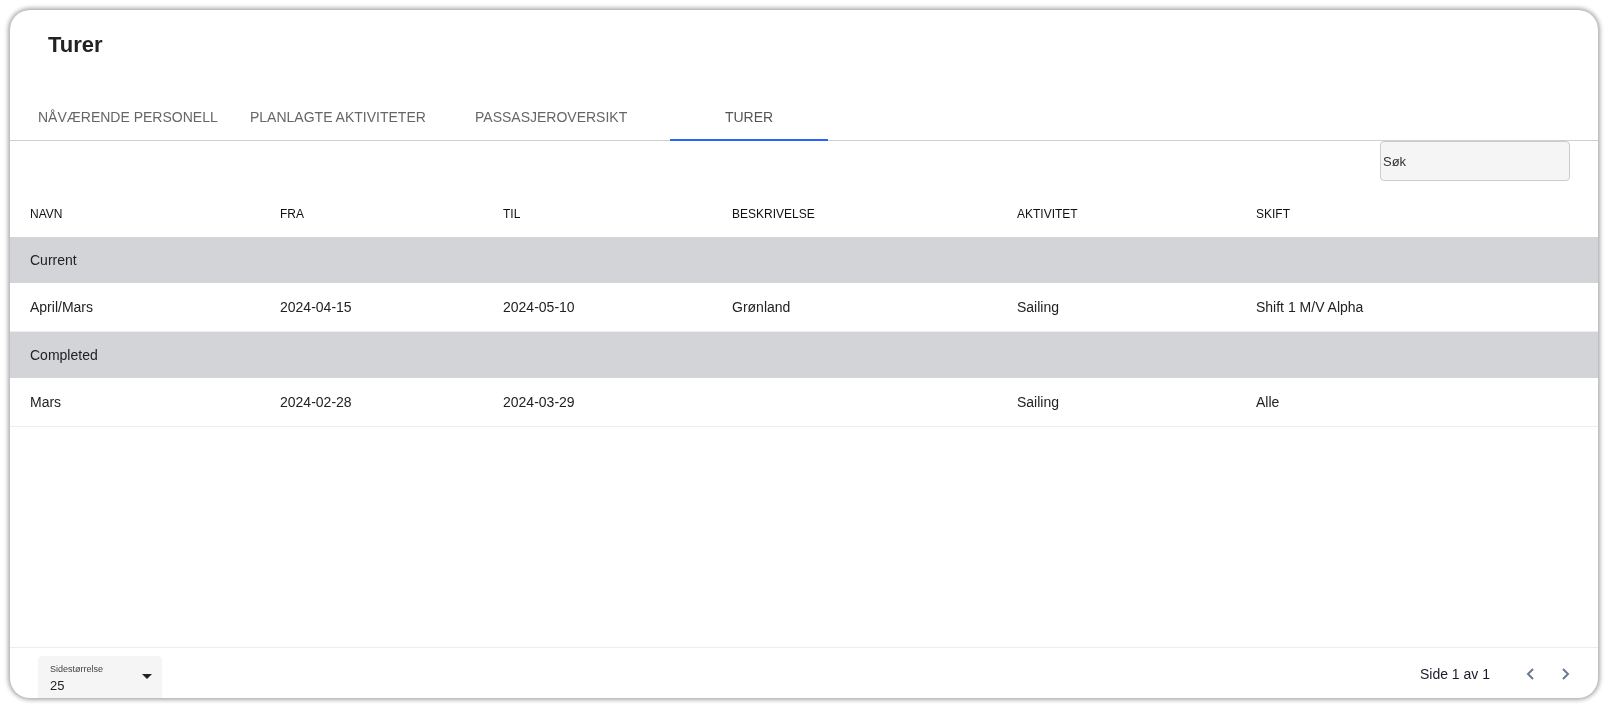  I want to click on page-size-label: Sidestørrelse, so click(77, 669).